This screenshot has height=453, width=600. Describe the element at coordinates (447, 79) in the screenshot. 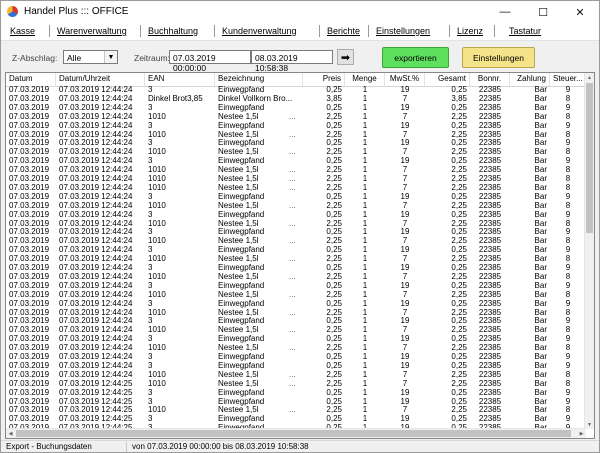

I see `column-header-gesamt: Gesamt` at that location.